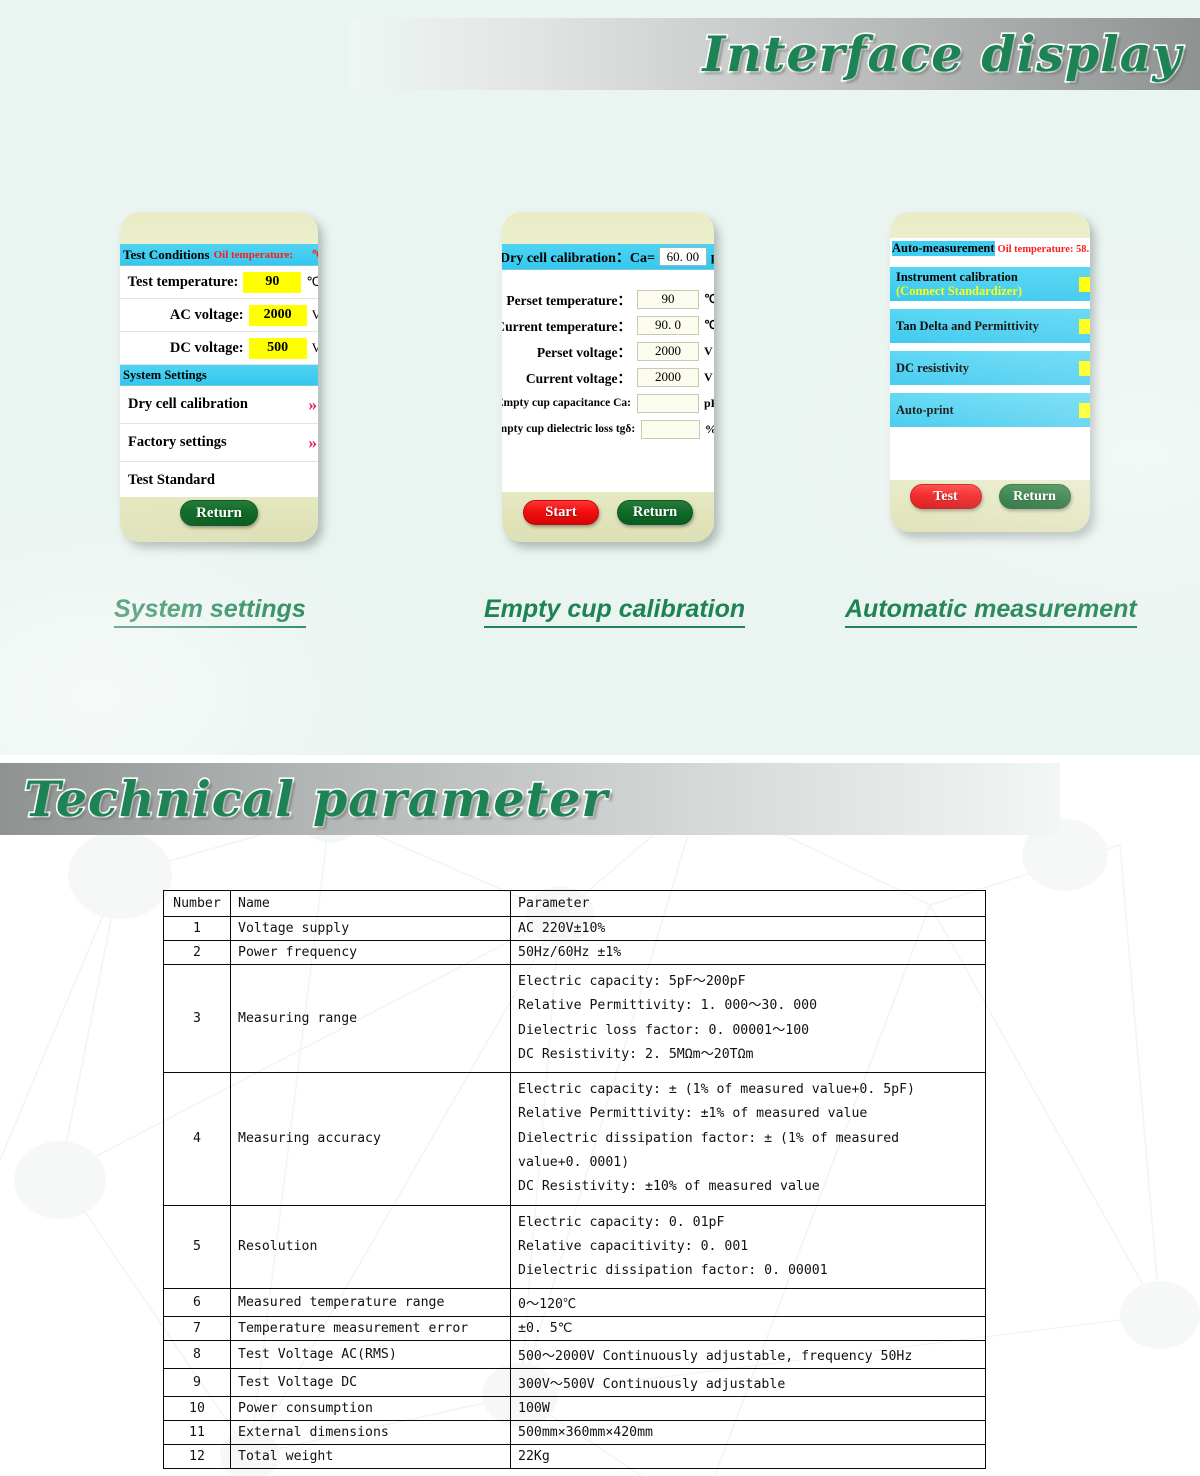  I want to click on panel2-field-empty-cup-dielectric-loss-input, so click(670, 429).